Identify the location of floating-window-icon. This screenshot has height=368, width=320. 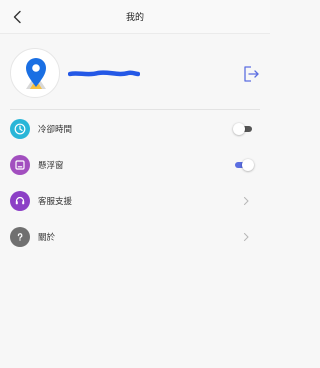
(20, 165).